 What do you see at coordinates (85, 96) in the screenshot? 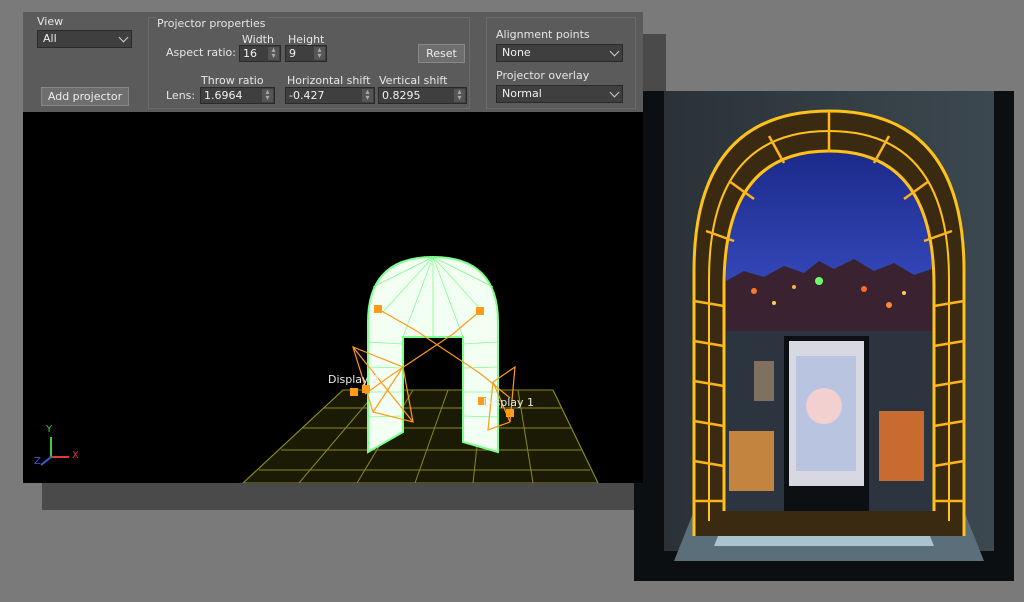
I see `add-projector-button: Add projector` at bounding box center [85, 96].